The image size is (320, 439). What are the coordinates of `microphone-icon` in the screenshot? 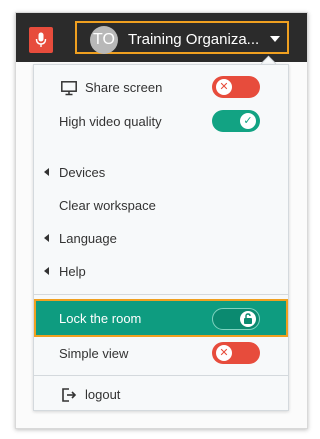 It's located at (41, 39).